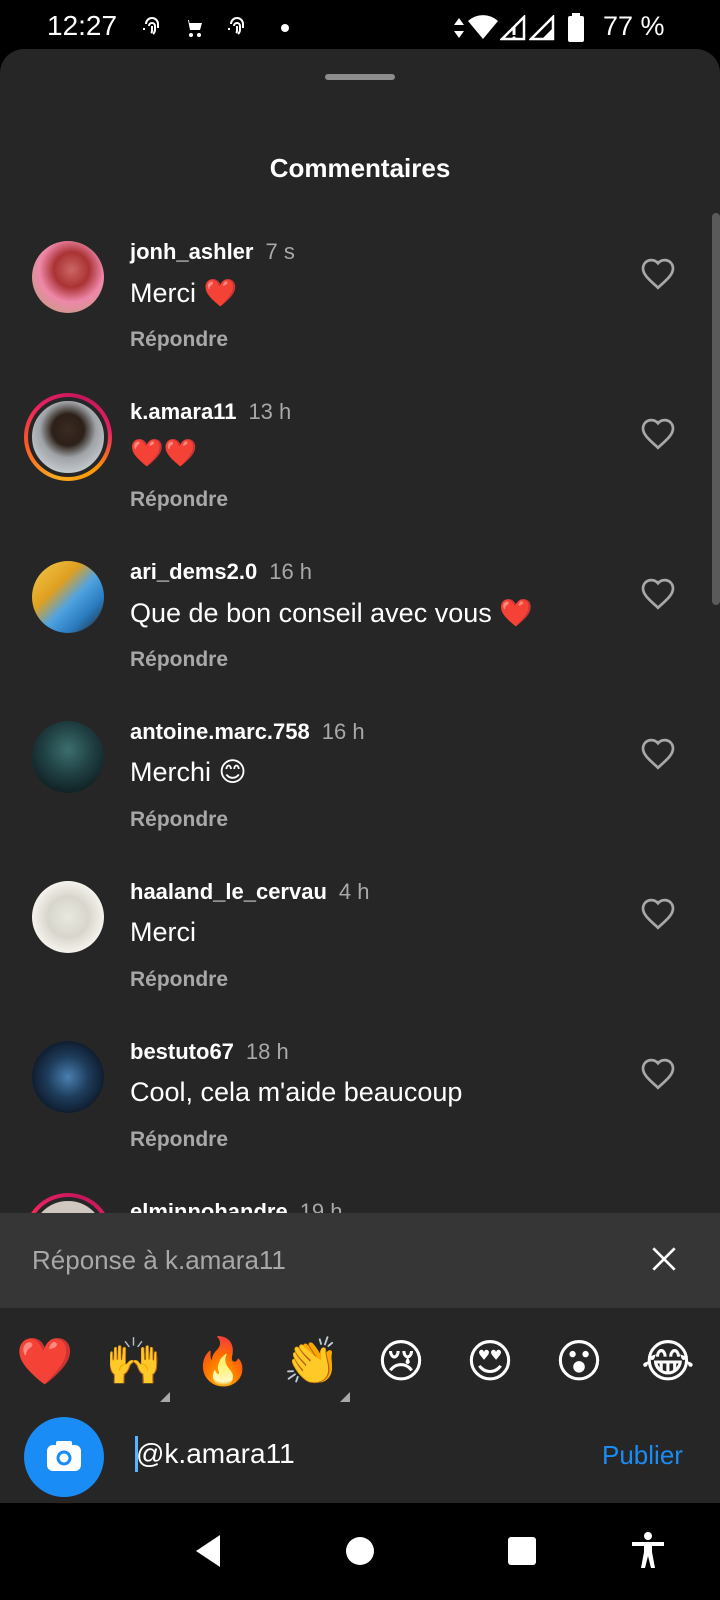  What do you see at coordinates (331, 613) in the screenshot?
I see `comment-text: Que de bon conseil avec vous ❤️` at bounding box center [331, 613].